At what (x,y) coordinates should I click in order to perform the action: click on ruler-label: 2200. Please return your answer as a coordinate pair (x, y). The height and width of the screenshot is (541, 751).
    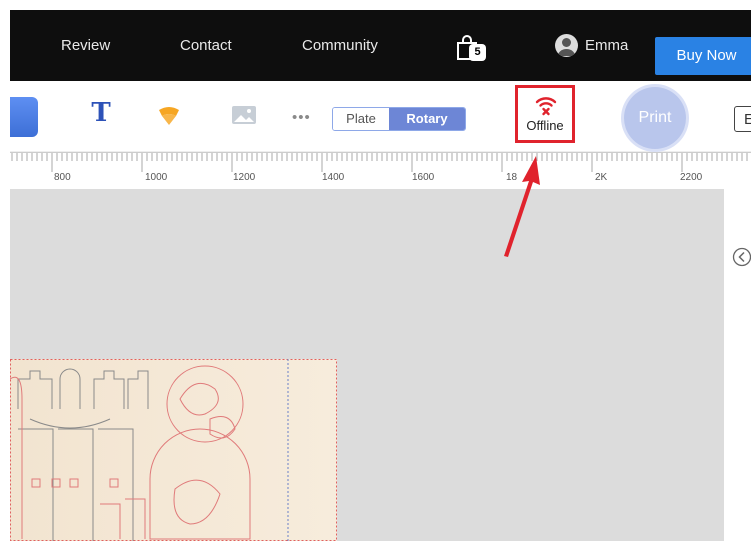
    Looking at the image, I should click on (691, 177).